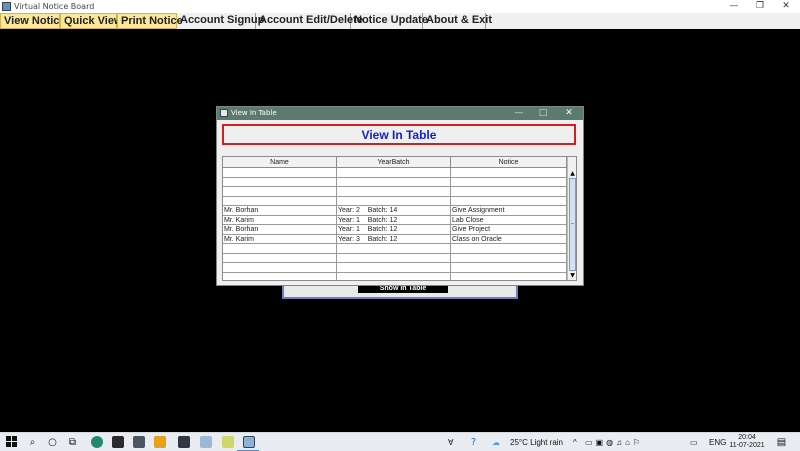 This screenshot has width=800, height=451. I want to click on table-row: Mr. Karim Year: 1 Batch: 12 Lab Close, so click(395, 220).